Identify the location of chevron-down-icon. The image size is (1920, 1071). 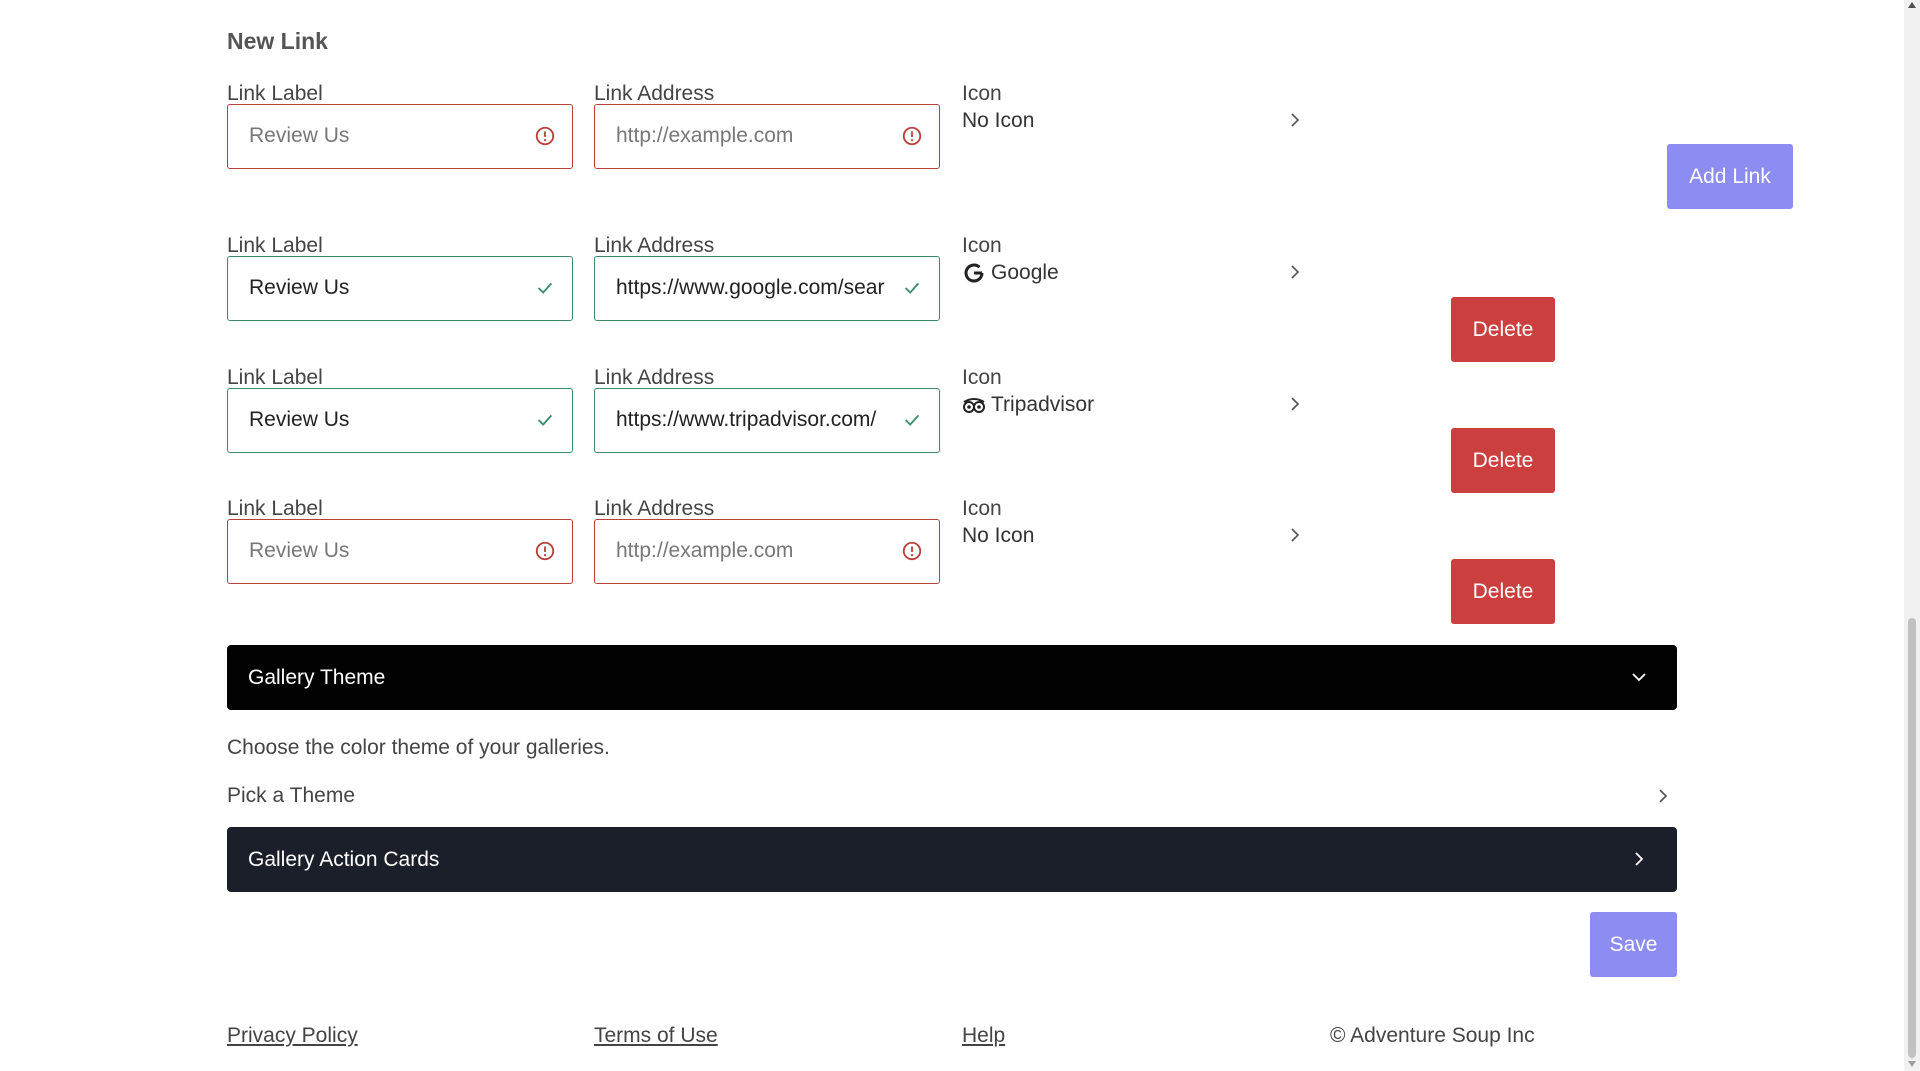
(1639, 677).